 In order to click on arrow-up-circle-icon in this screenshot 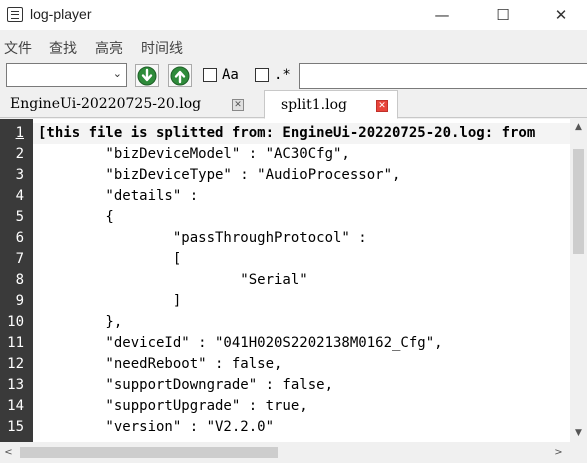, I will do `click(180, 75)`.